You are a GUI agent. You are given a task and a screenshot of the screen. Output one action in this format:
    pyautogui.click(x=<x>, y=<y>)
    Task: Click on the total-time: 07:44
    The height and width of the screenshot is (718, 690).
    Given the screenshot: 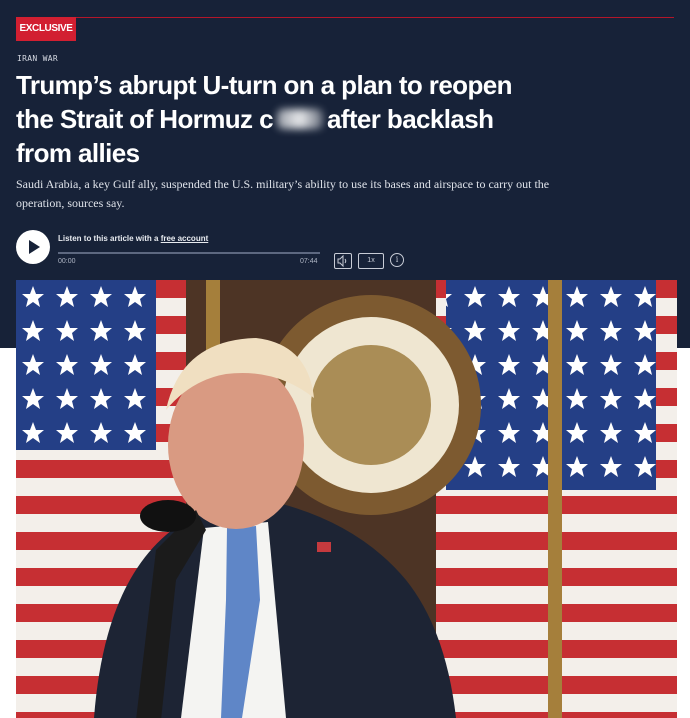 What is the action you would take?
    pyautogui.click(x=309, y=261)
    